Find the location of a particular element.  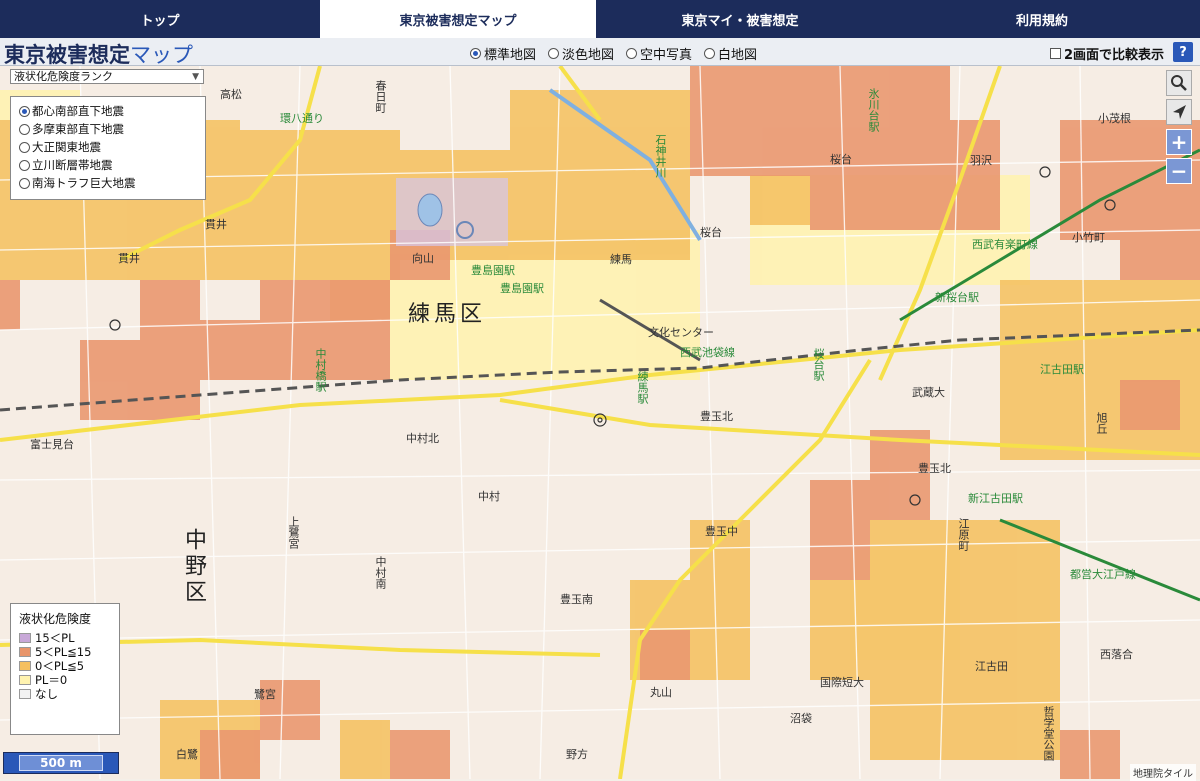

basemap-label: 空中写真 is located at coordinates (666, 55).